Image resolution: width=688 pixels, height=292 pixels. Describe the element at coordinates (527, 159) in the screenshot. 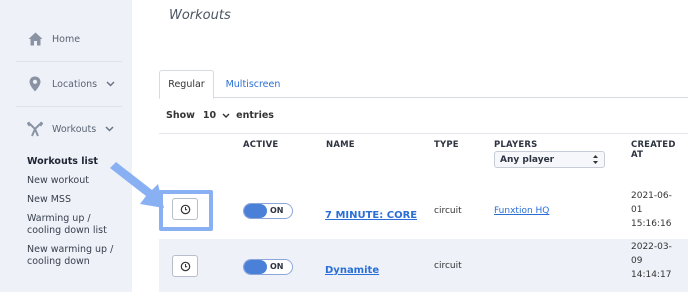

I see `player-filter-value: Any player` at that location.